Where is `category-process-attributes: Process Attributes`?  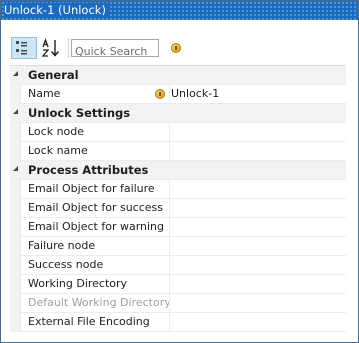 category-process-attributes: Process Attributes is located at coordinates (178, 170).